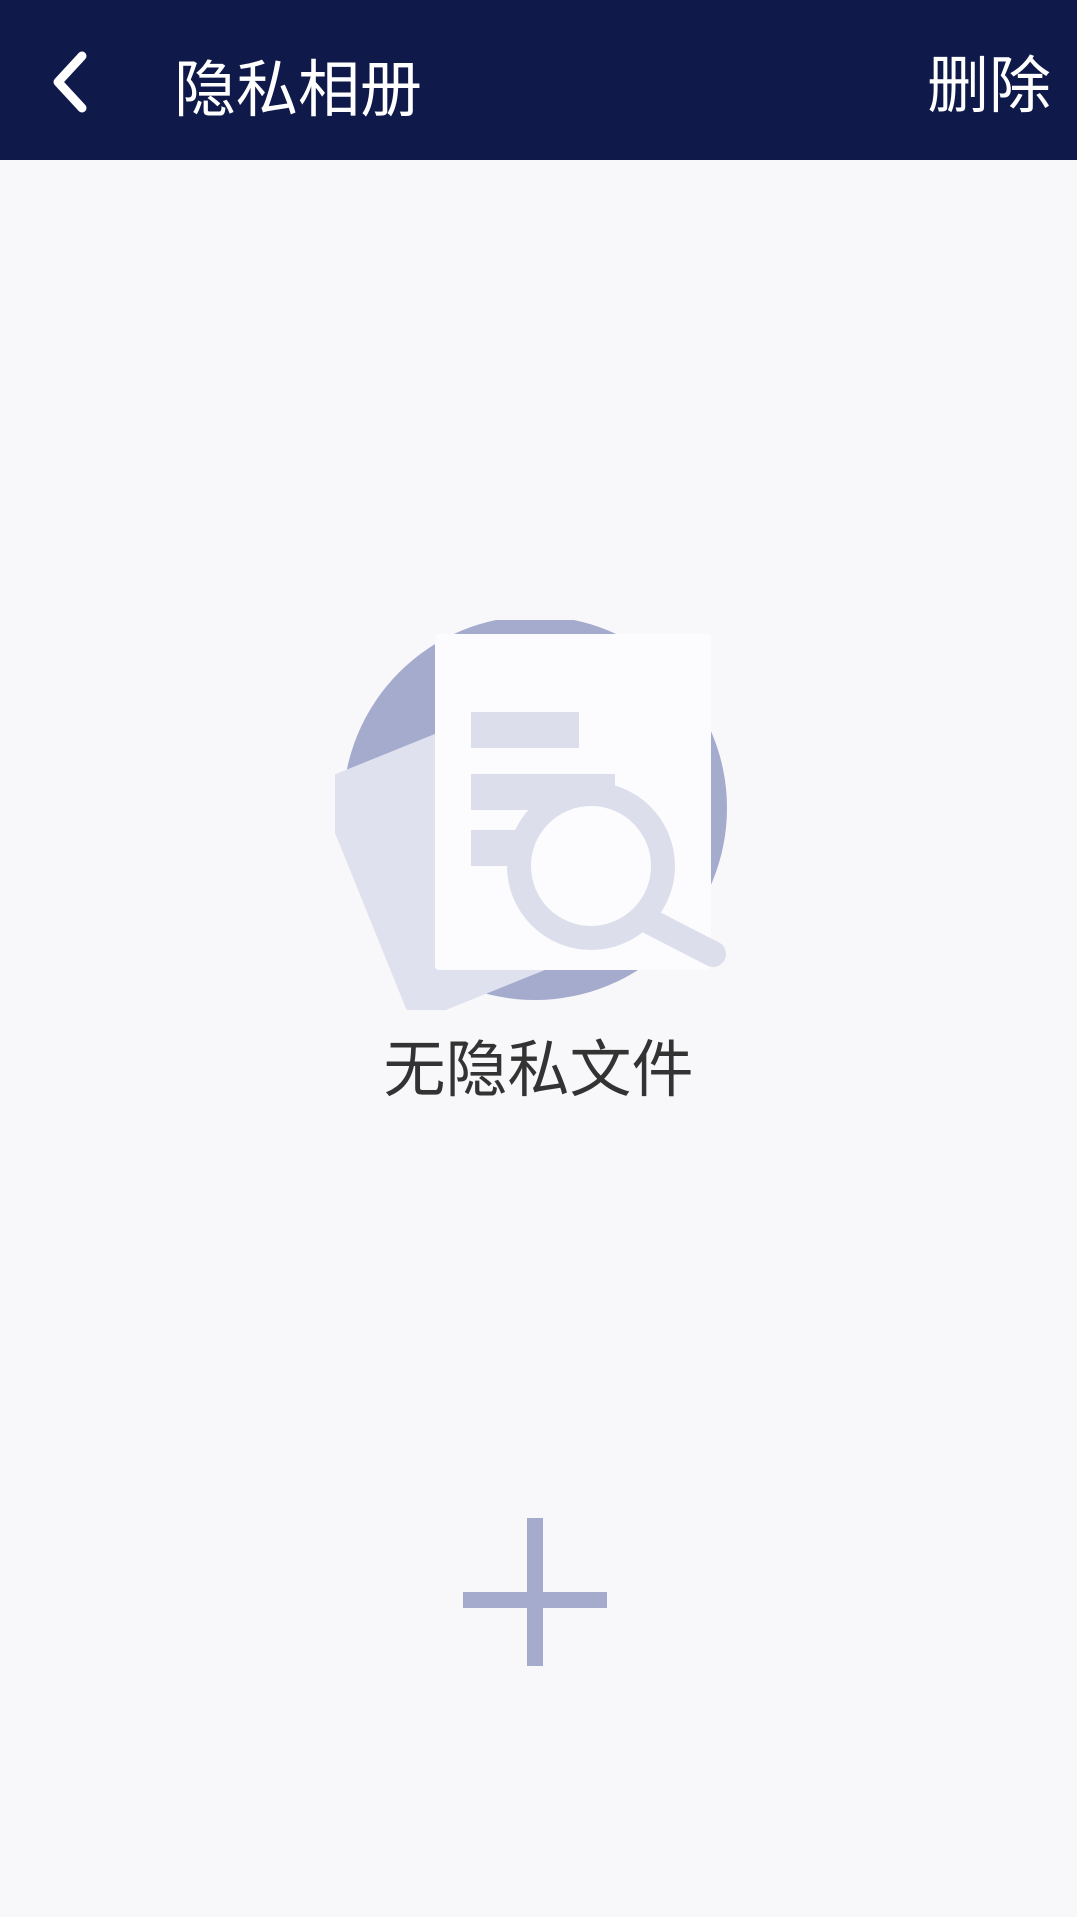 This screenshot has height=1917, width=1077. I want to click on back-button, so click(75, 82).